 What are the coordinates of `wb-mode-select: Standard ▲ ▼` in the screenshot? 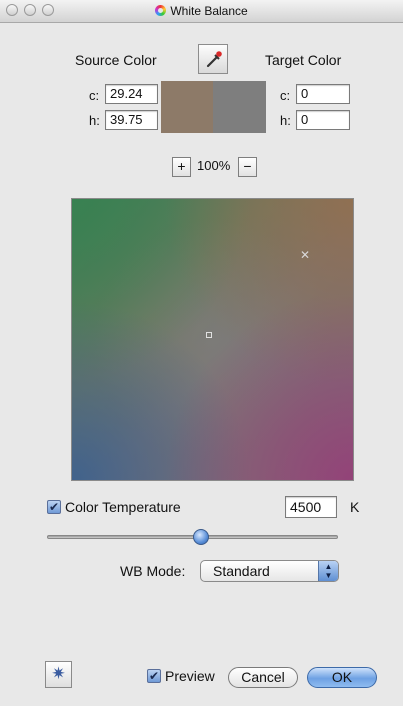 It's located at (269, 571).